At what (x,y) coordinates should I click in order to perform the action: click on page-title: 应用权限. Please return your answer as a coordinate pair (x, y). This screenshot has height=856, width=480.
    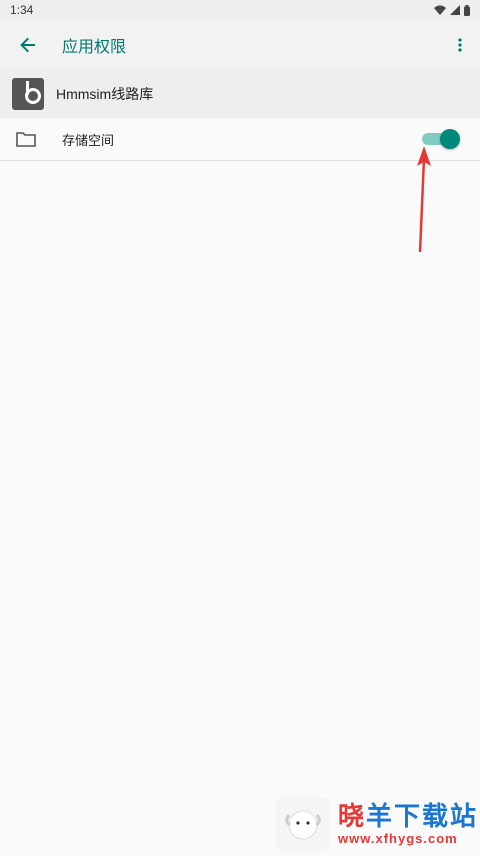
    Looking at the image, I should click on (94, 47).